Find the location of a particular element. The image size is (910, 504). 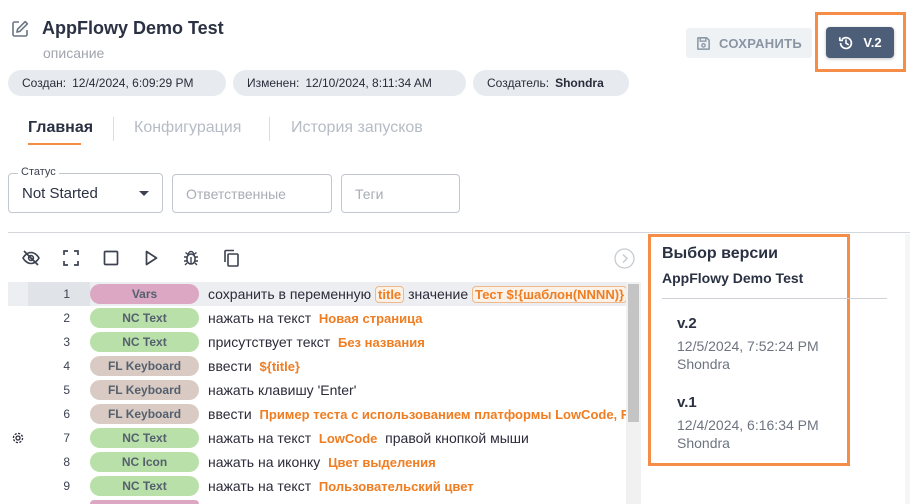

save-button-label: СОХРАНИТЬ is located at coordinates (760, 43).